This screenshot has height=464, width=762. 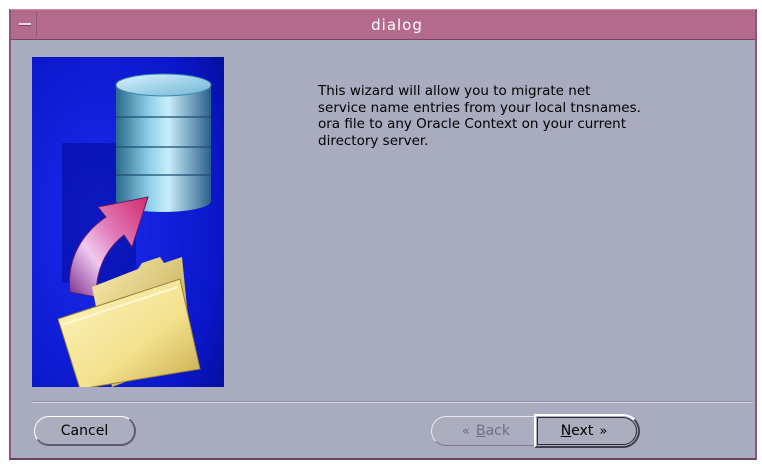 What do you see at coordinates (392, 402) in the screenshot?
I see `button-separator` at bounding box center [392, 402].